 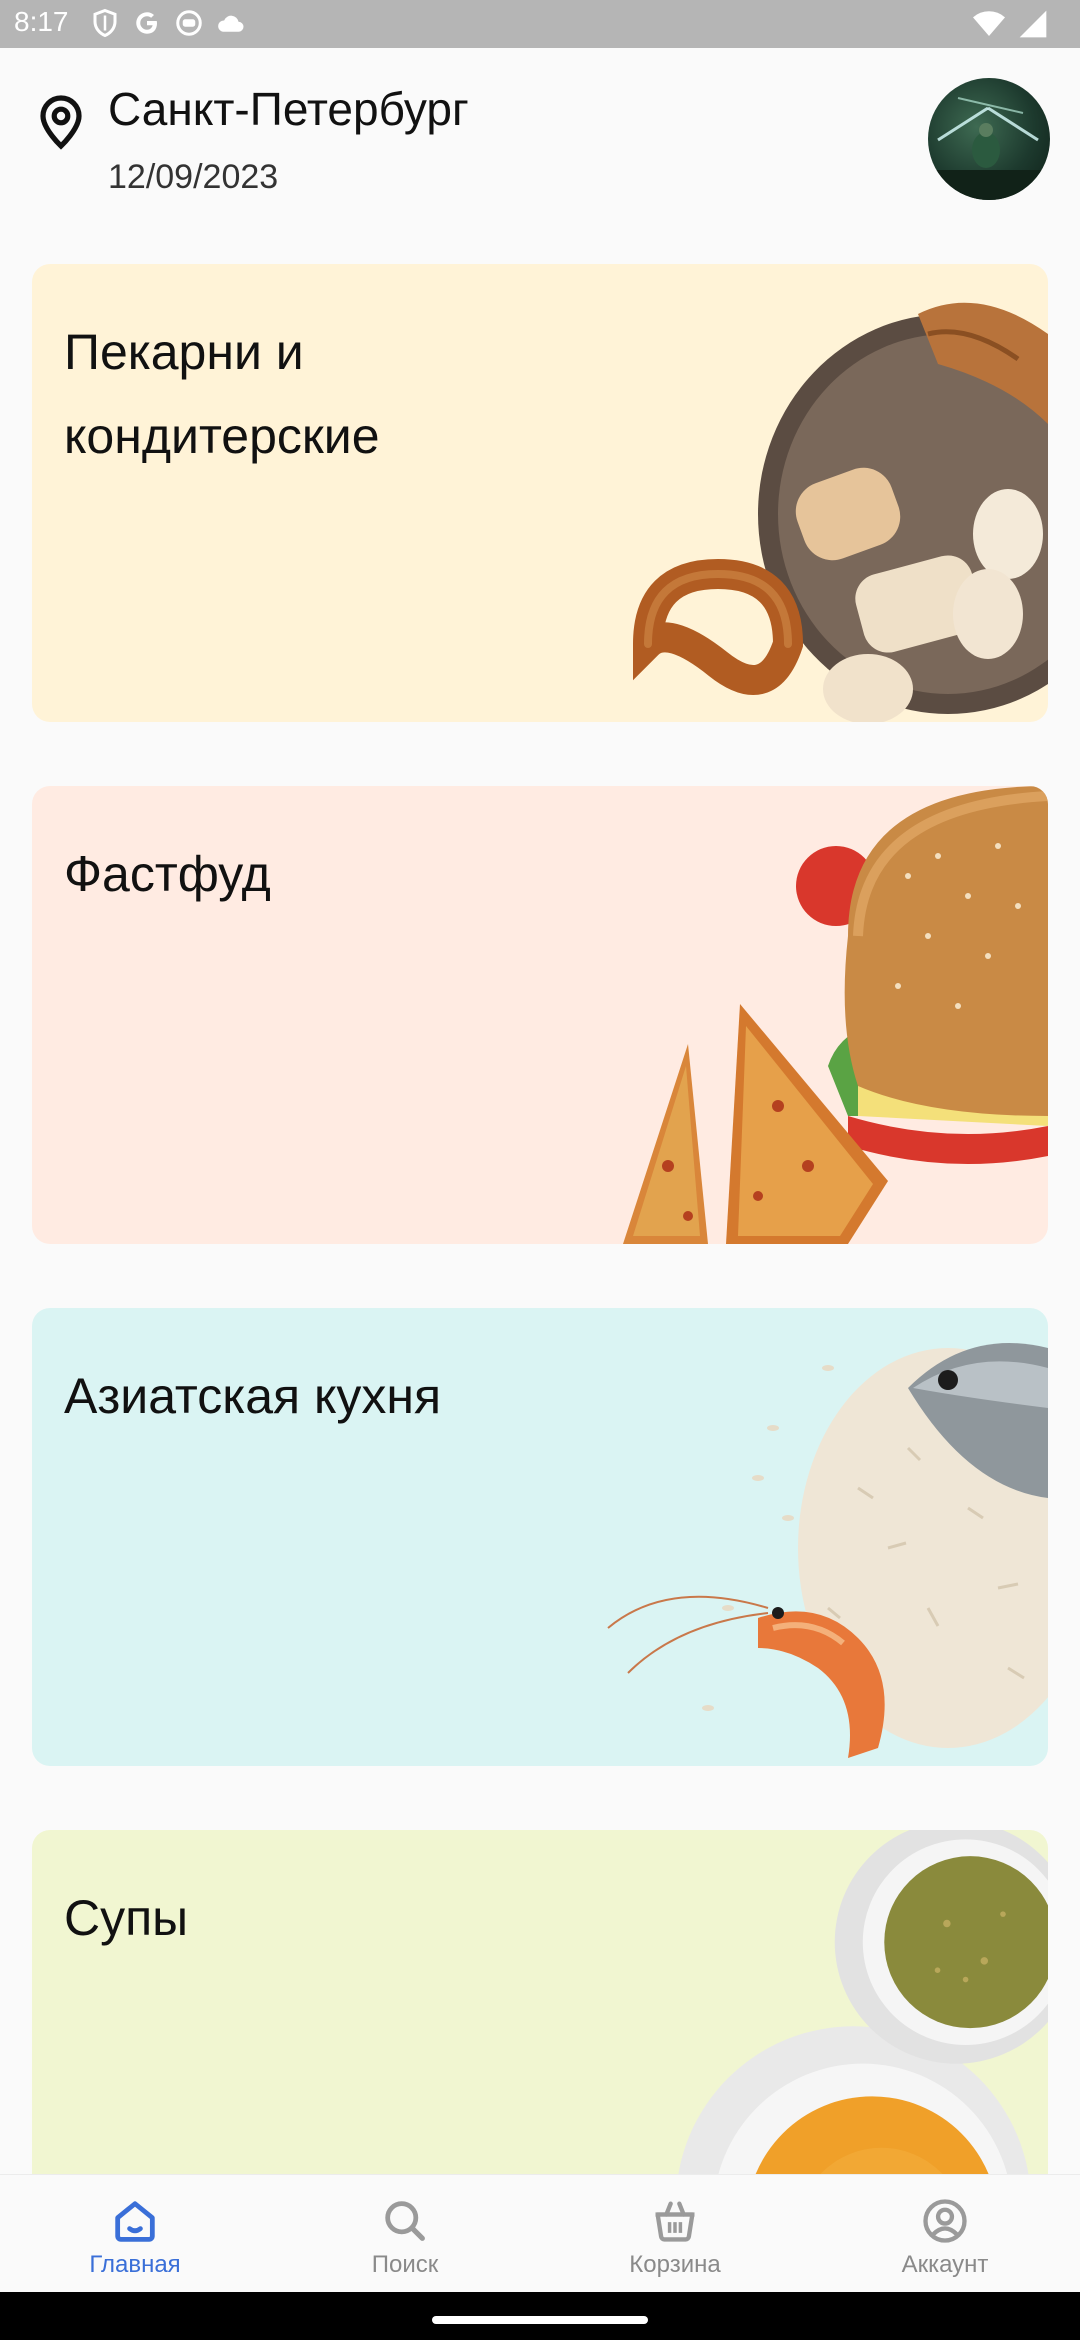 I want to click on nav-item-cart: Корзина, so click(x=675, y=2234).